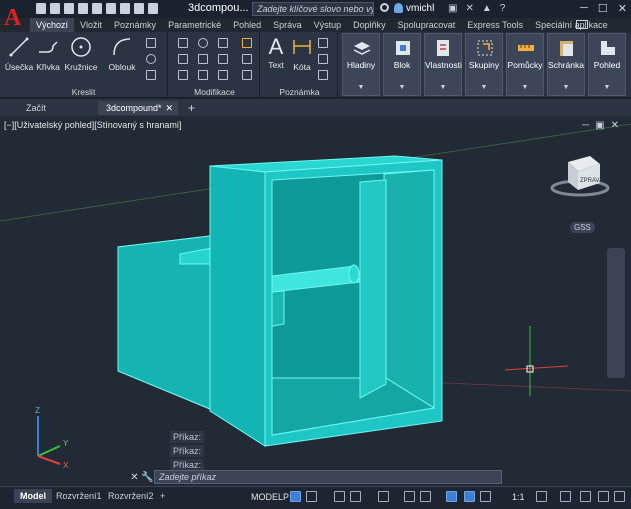  What do you see at coordinates (484, 87) in the screenshot?
I see `groups-dropdown-icon: ▼` at bounding box center [484, 87].